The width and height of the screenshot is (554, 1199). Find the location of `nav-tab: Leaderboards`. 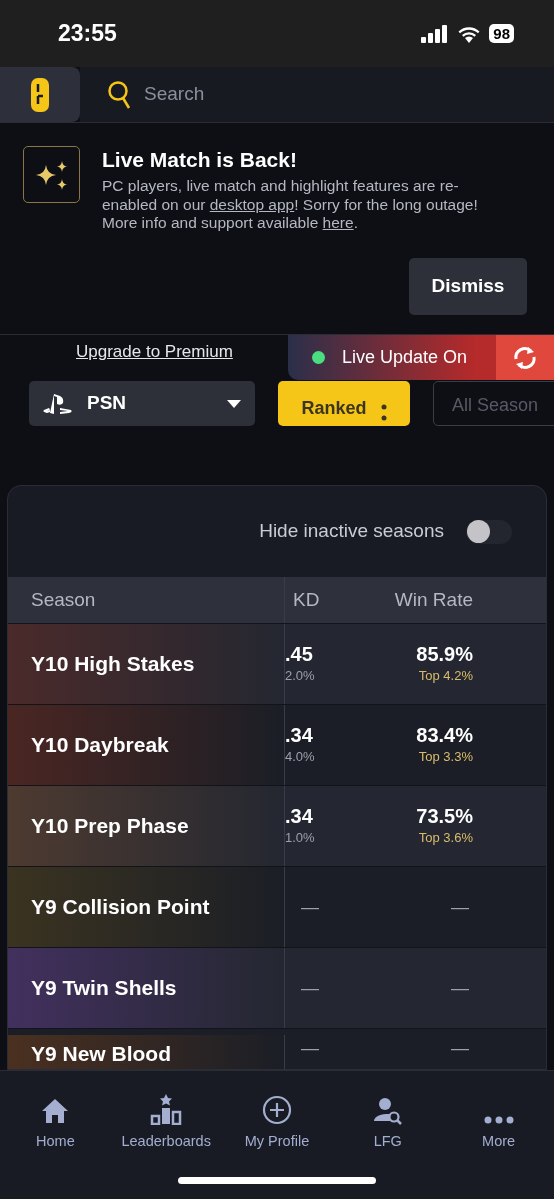

nav-tab: Leaderboards is located at coordinates (166, 1116).